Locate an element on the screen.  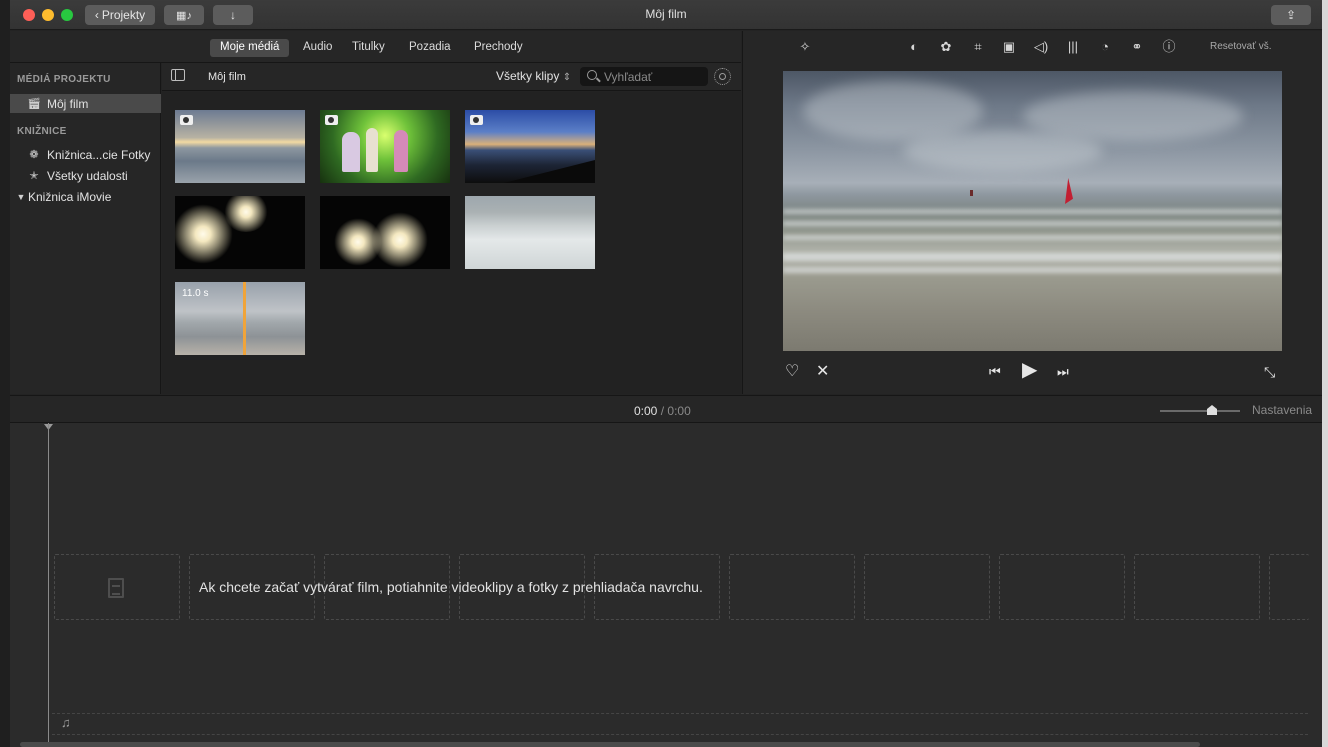
tab-audio: Audio is located at coordinates (317, 48).